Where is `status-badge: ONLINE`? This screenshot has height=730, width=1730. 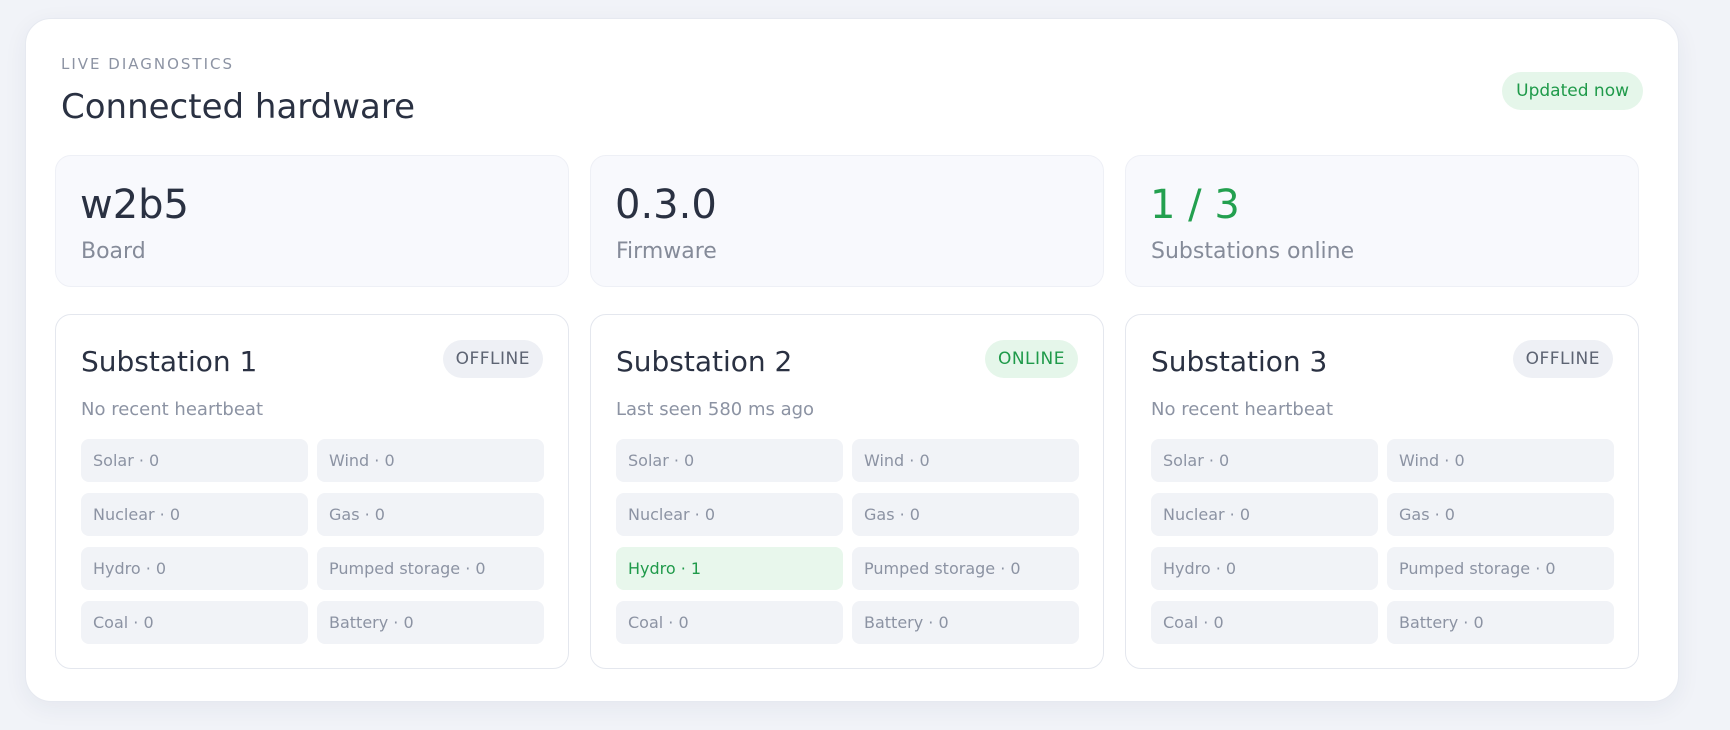 status-badge: ONLINE is located at coordinates (1031, 359).